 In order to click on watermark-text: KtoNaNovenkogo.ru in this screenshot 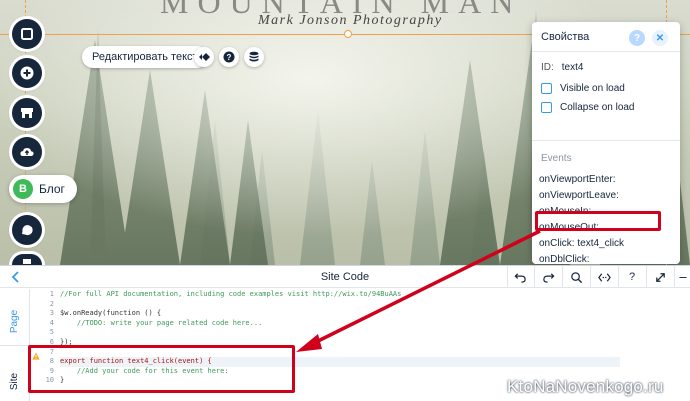, I will do `click(585, 386)`.